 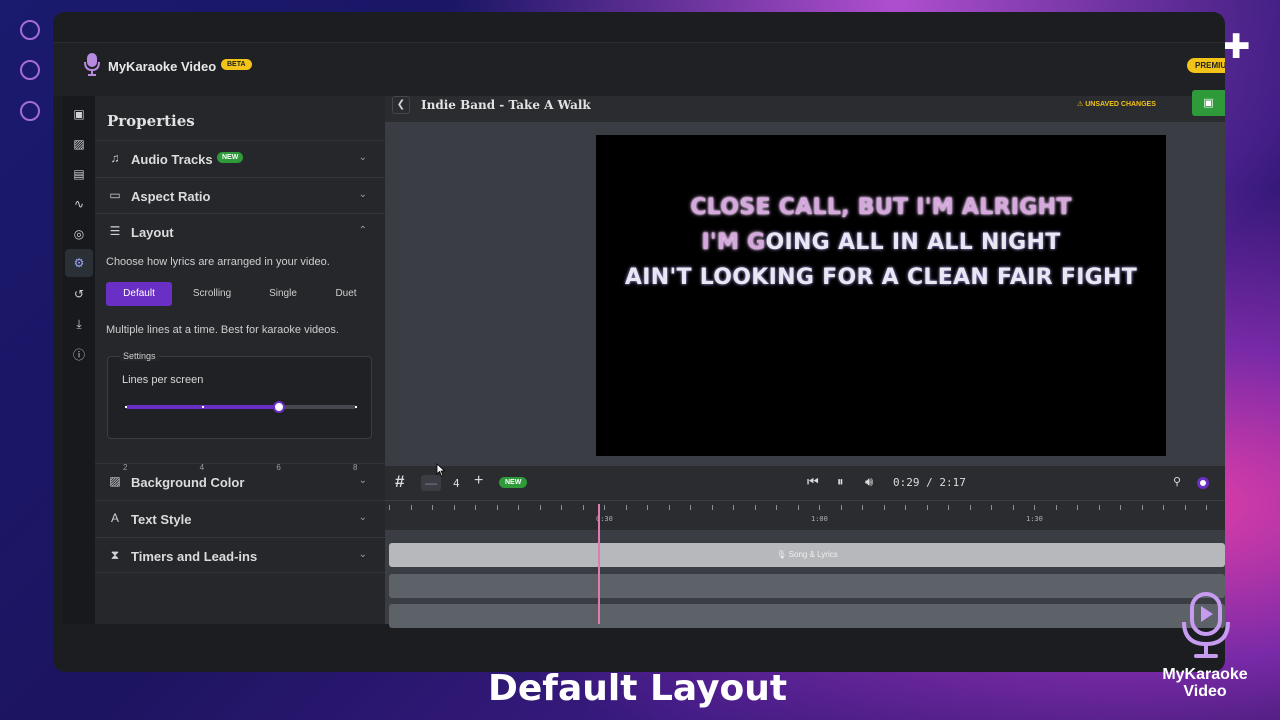 I want to click on microphone-logo-icon, so click(x=92, y=64).